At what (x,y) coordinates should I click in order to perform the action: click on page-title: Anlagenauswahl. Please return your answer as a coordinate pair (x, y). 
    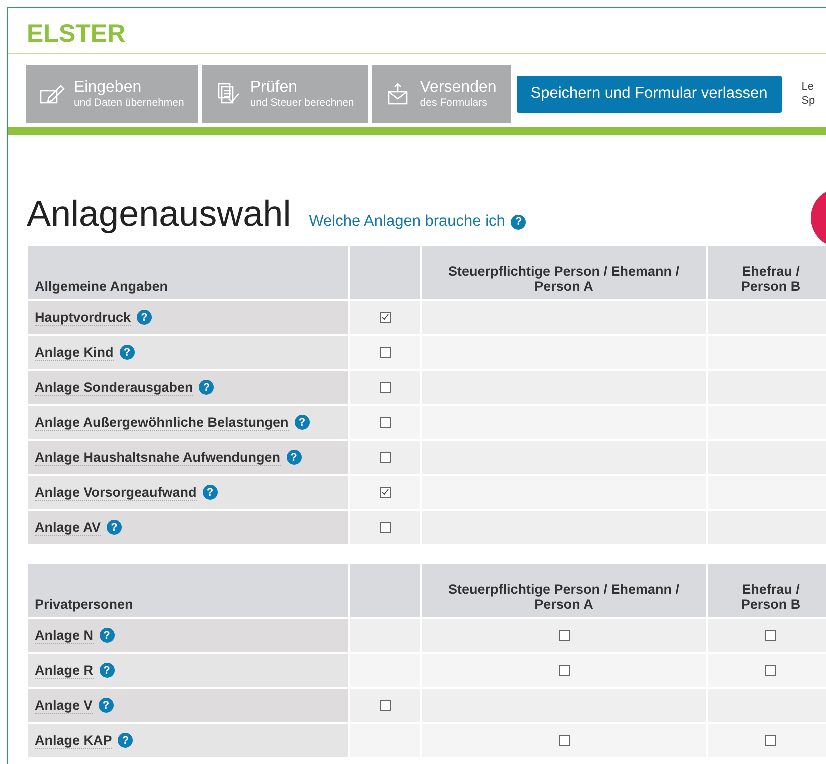
    Looking at the image, I should click on (159, 214).